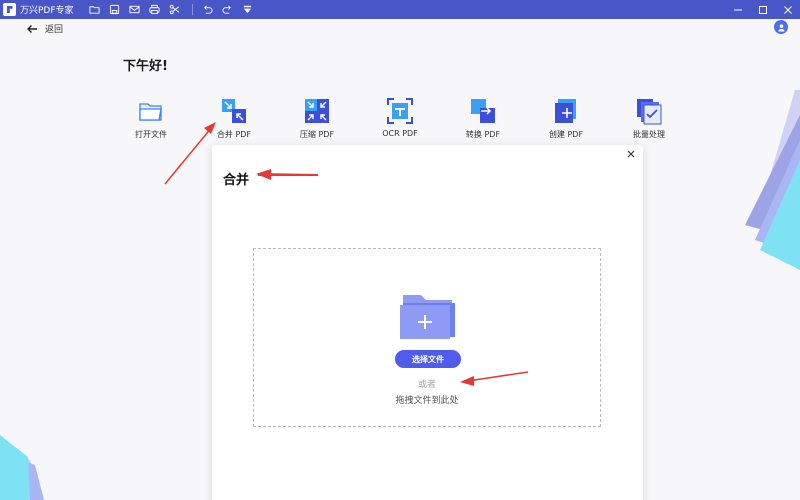  I want to click on close-icon, so click(787, 9).